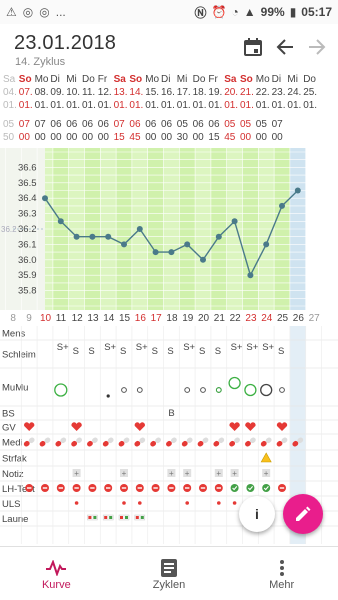 This screenshot has height=600, width=338. What do you see at coordinates (12, 443) in the screenshot?
I see `row-label: Medi` at bounding box center [12, 443].